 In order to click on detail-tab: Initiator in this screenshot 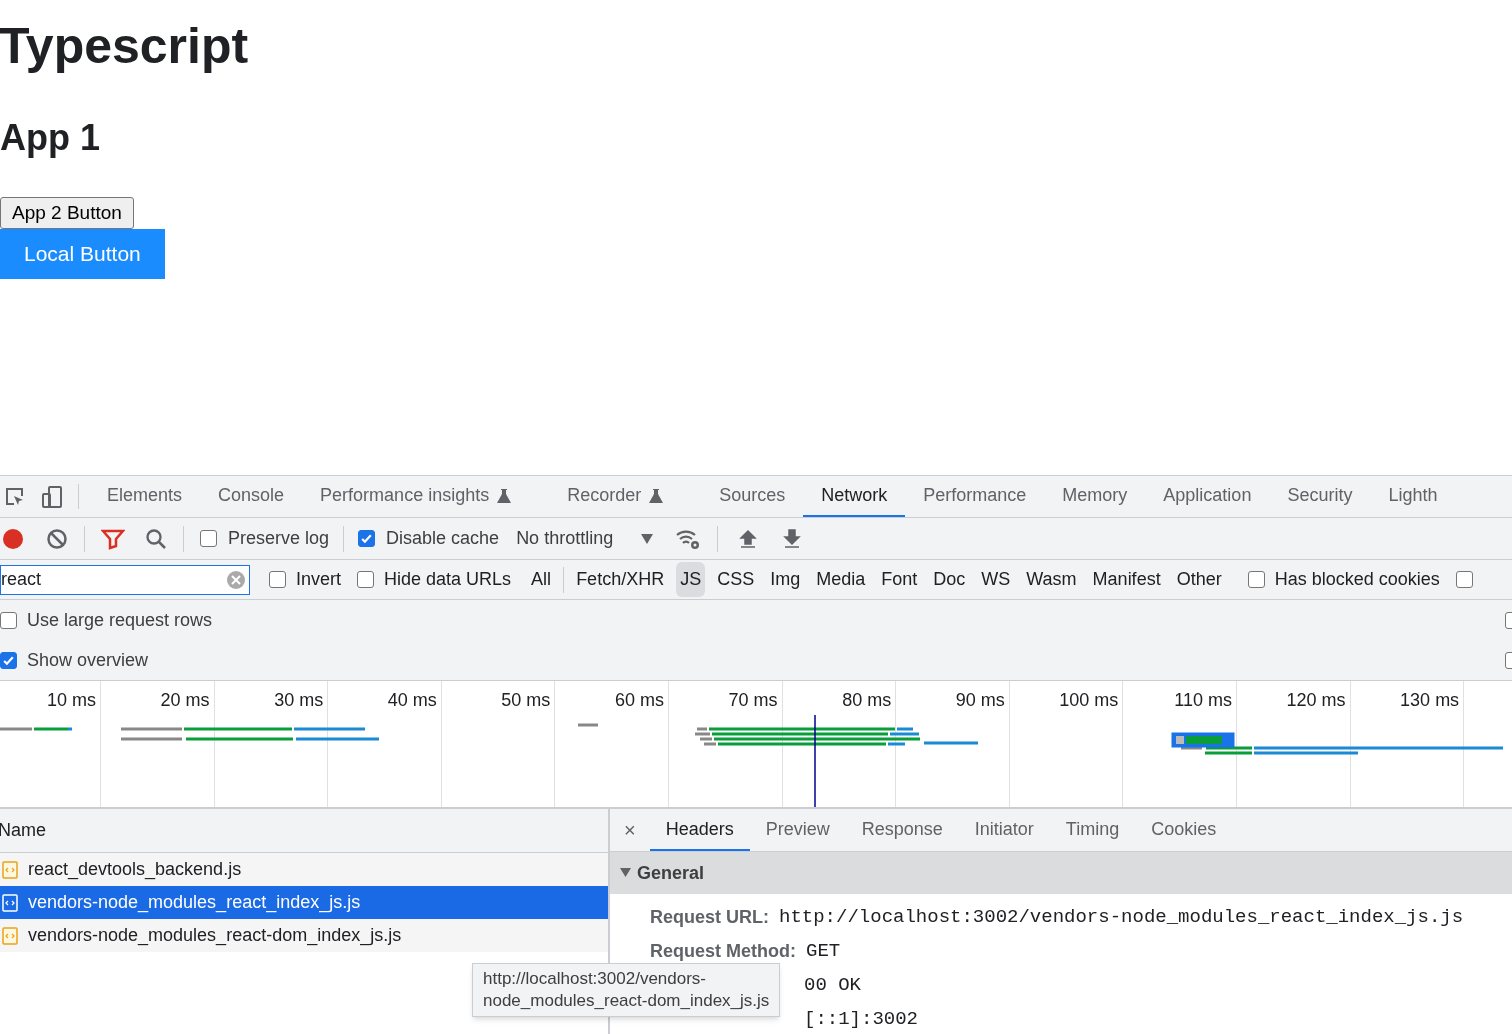, I will do `click(1004, 830)`.